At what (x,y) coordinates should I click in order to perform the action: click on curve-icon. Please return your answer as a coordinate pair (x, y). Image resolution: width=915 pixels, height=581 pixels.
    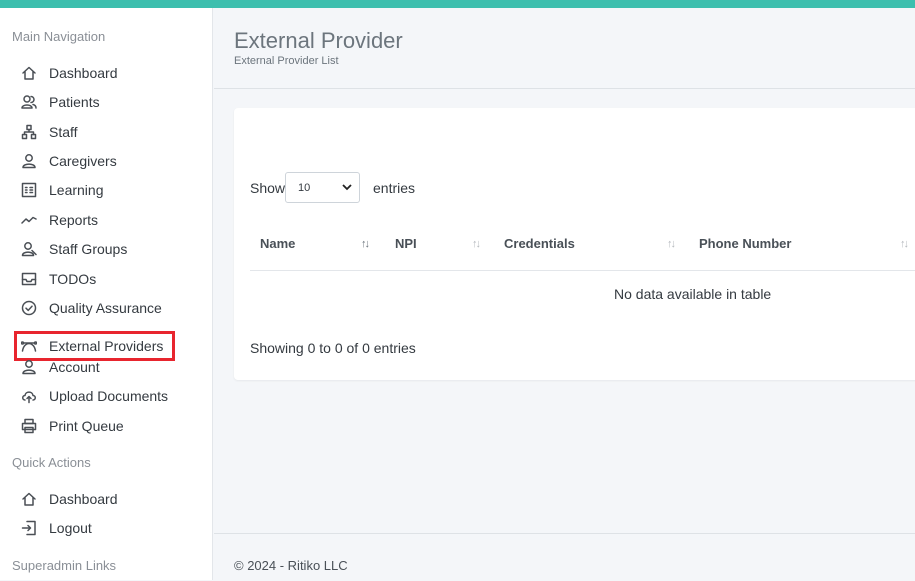
    Looking at the image, I should click on (29, 346).